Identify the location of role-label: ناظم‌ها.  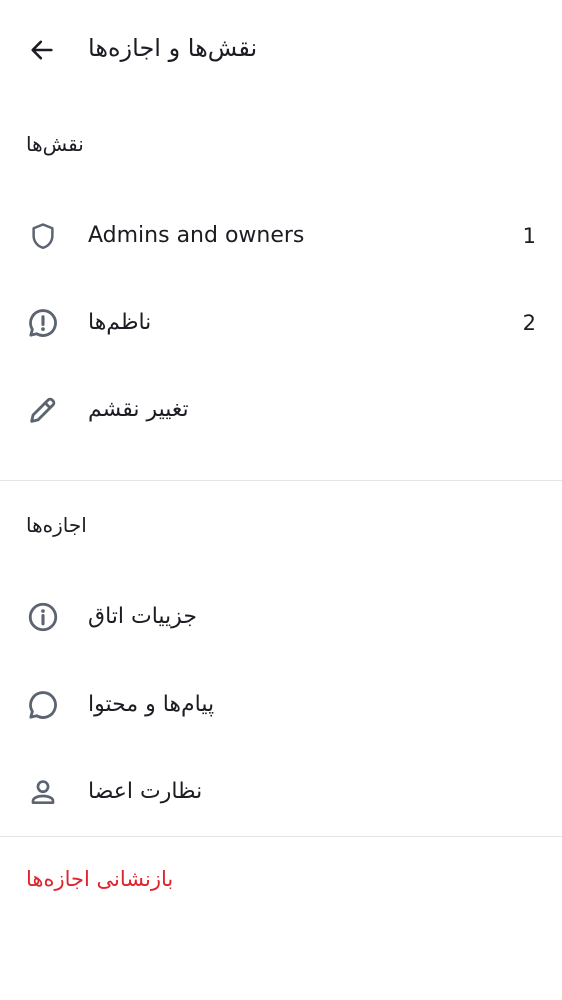
(120, 322).